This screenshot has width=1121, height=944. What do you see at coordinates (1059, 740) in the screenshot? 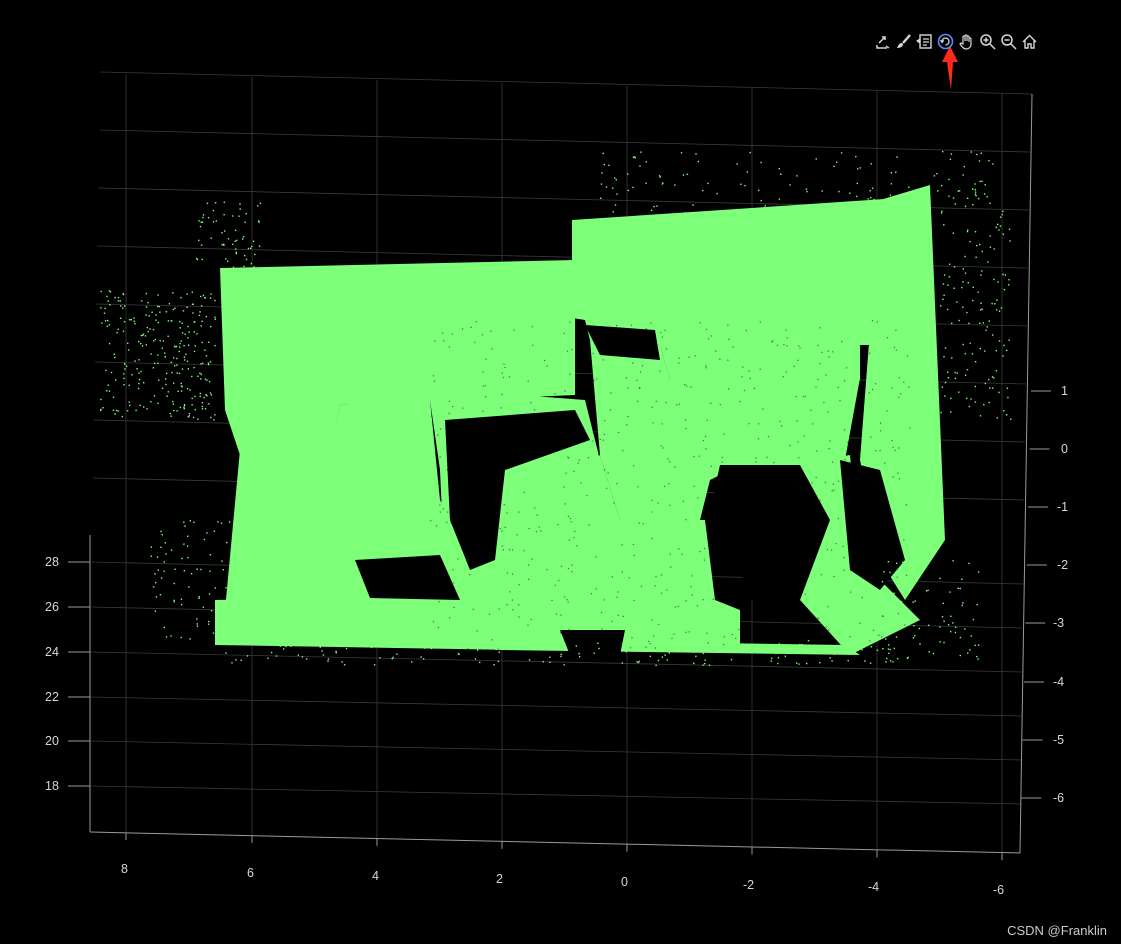
I see `z-tick-label: -5` at bounding box center [1059, 740].